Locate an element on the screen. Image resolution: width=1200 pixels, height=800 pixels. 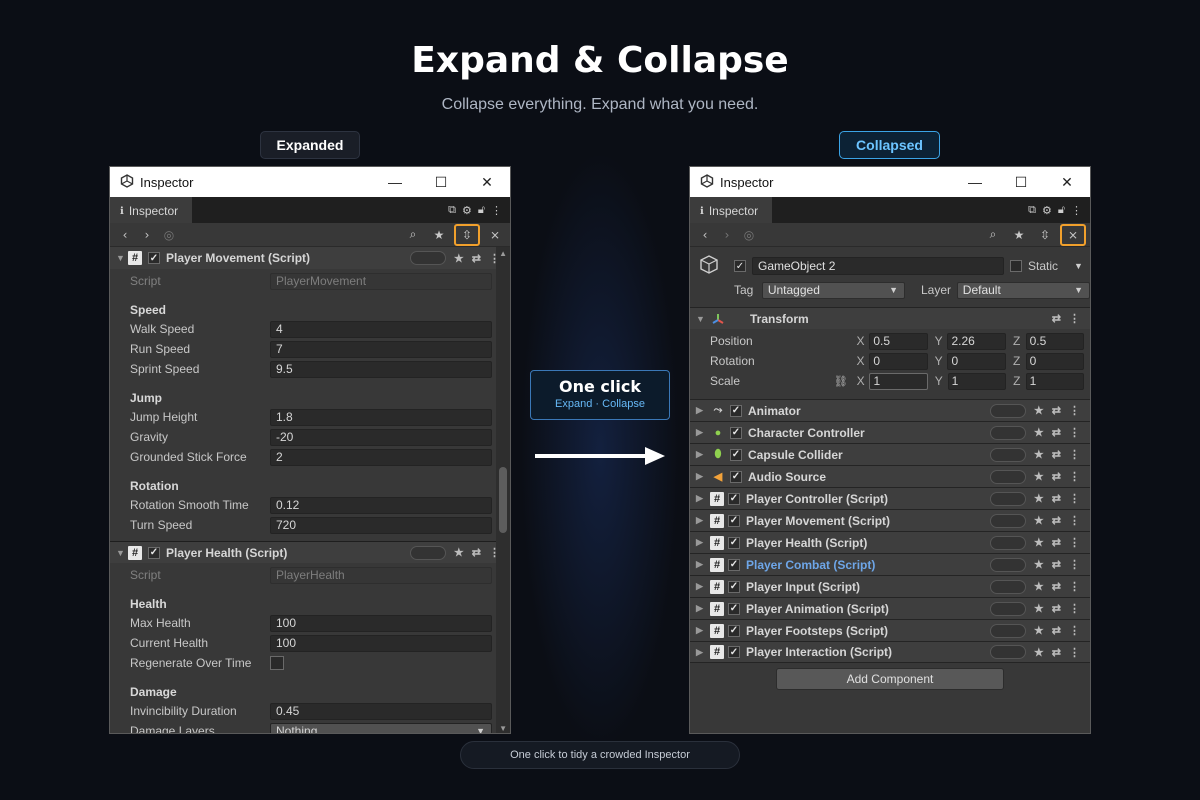
position-y-field: 2.26 is located at coordinates (976, 341).